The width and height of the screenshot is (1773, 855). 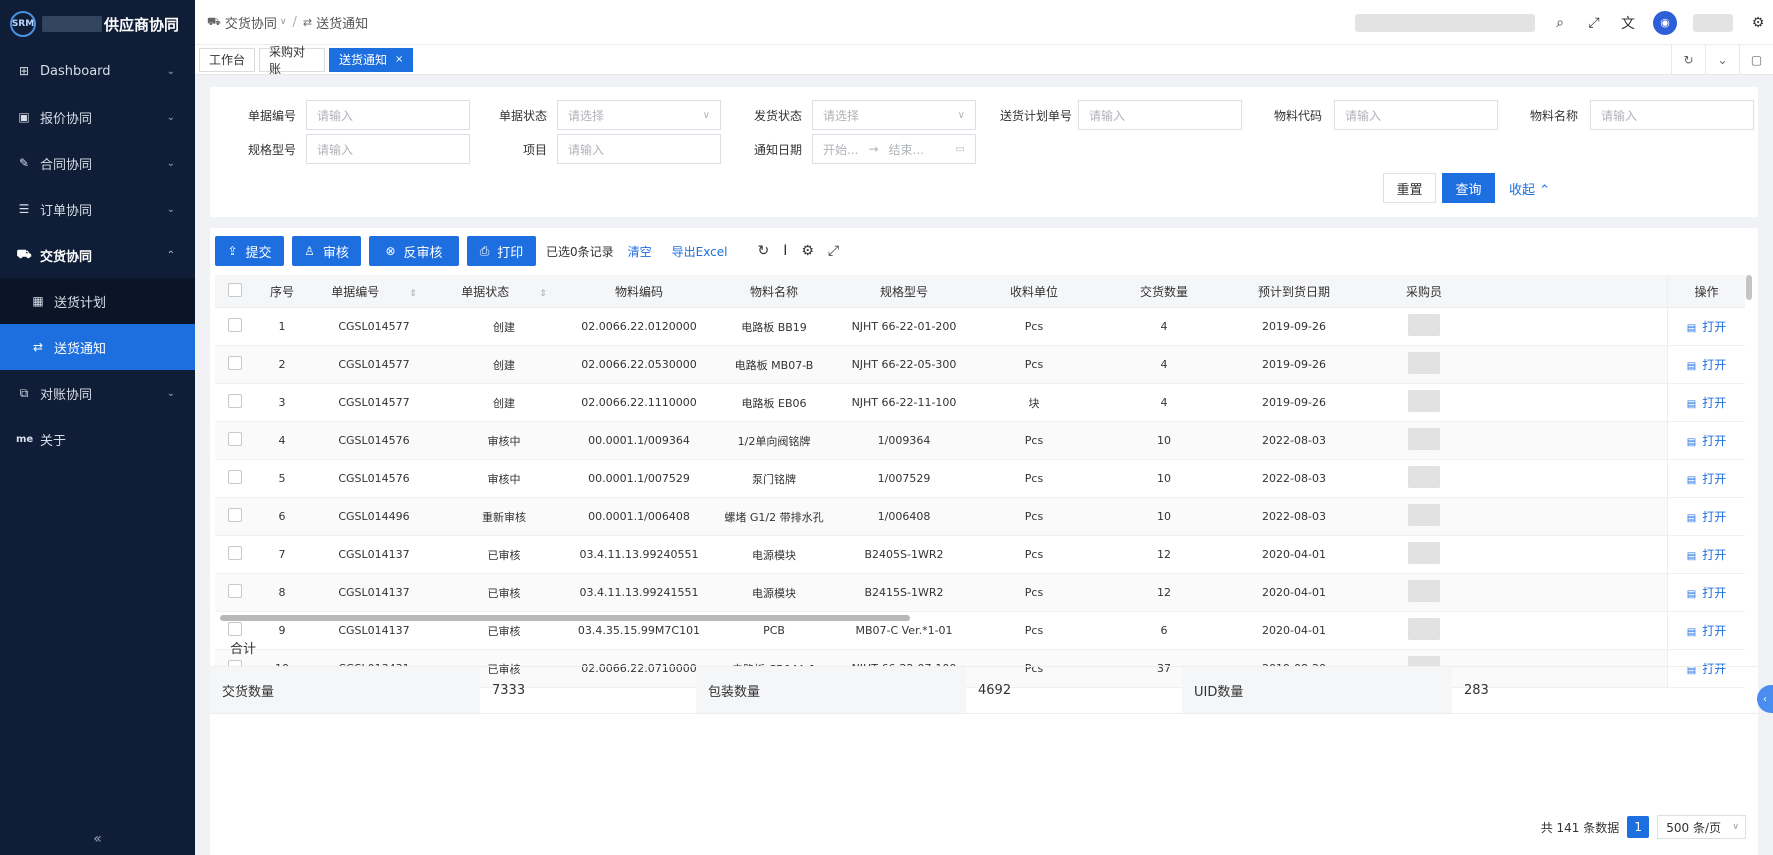 What do you see at coordinates (639, 149) in the screenshot?
I see `project-input: 请输入` at bounding box center [639, 149].